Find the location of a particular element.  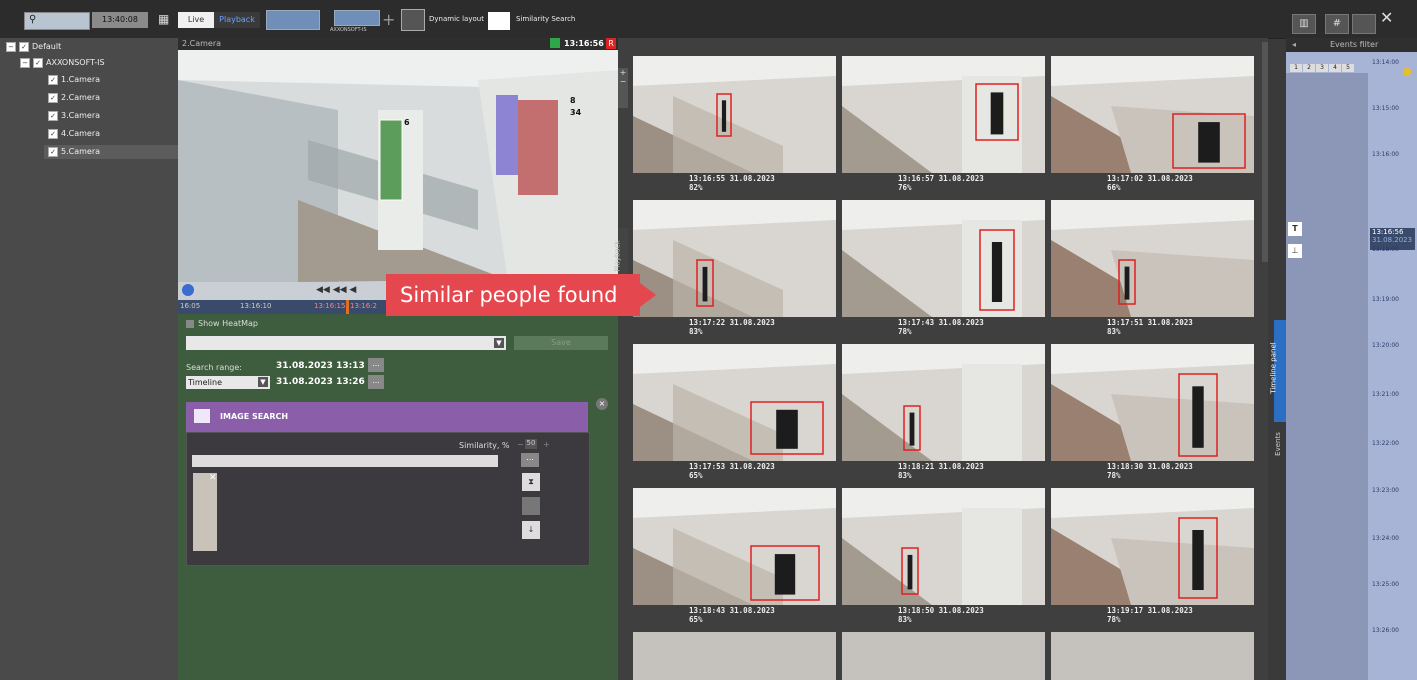

playback-tab: Playback is located at coordinates (237, 20).